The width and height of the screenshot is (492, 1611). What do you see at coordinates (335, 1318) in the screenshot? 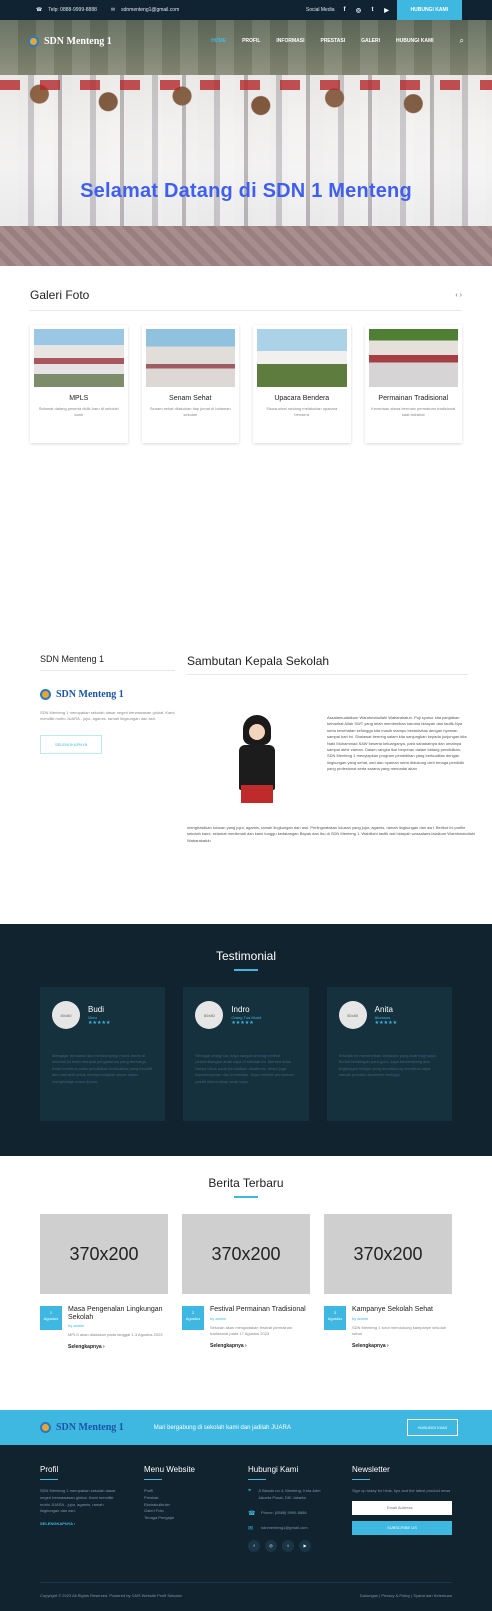
I see `date-badge: 3 Agustus` at bounding box center [335, 1318].